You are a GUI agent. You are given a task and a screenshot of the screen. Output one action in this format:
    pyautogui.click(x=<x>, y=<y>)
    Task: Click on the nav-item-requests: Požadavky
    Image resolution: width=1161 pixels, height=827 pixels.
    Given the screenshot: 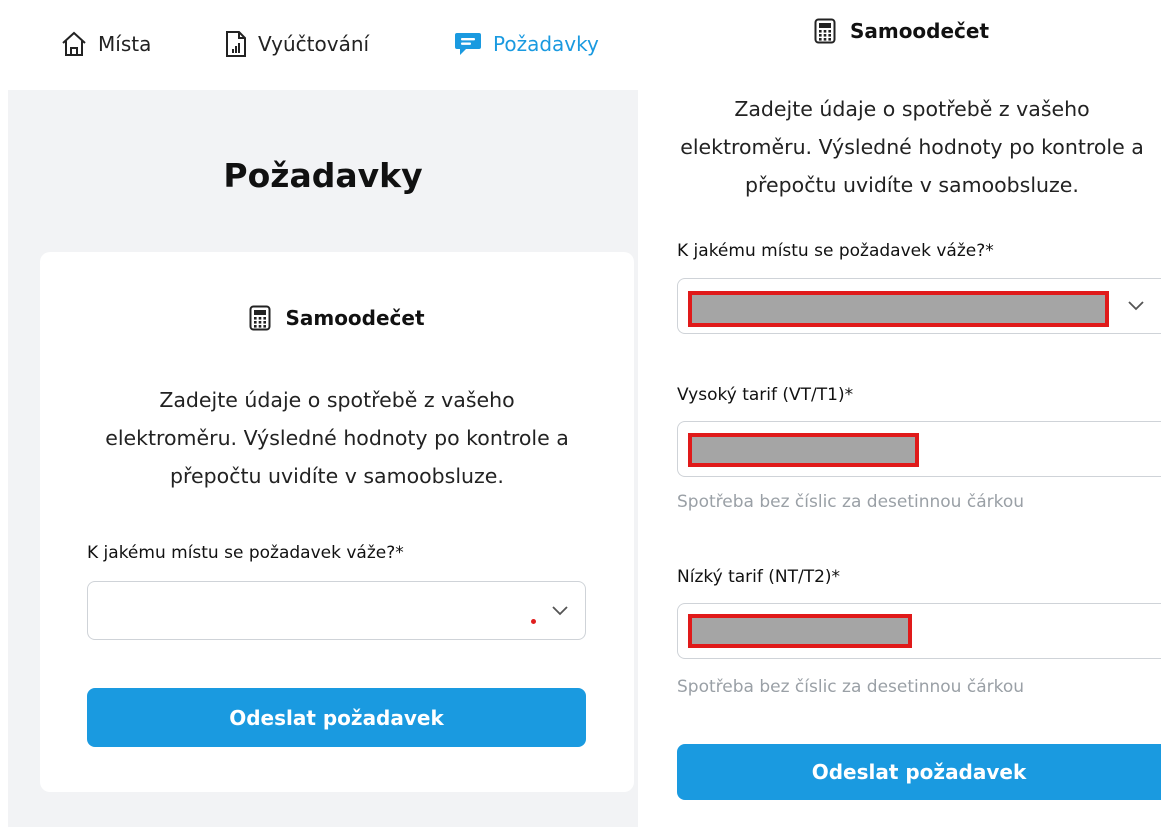 What is the action you would take?
    pyautogui.click(x=526, y=44)
    